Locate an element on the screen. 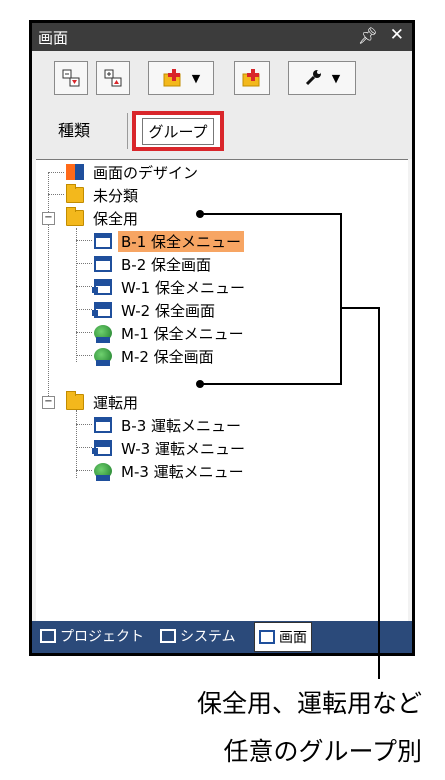  bottom-tab-bar: プロジェクト システム 画面 is located at coordinates (222, 637).